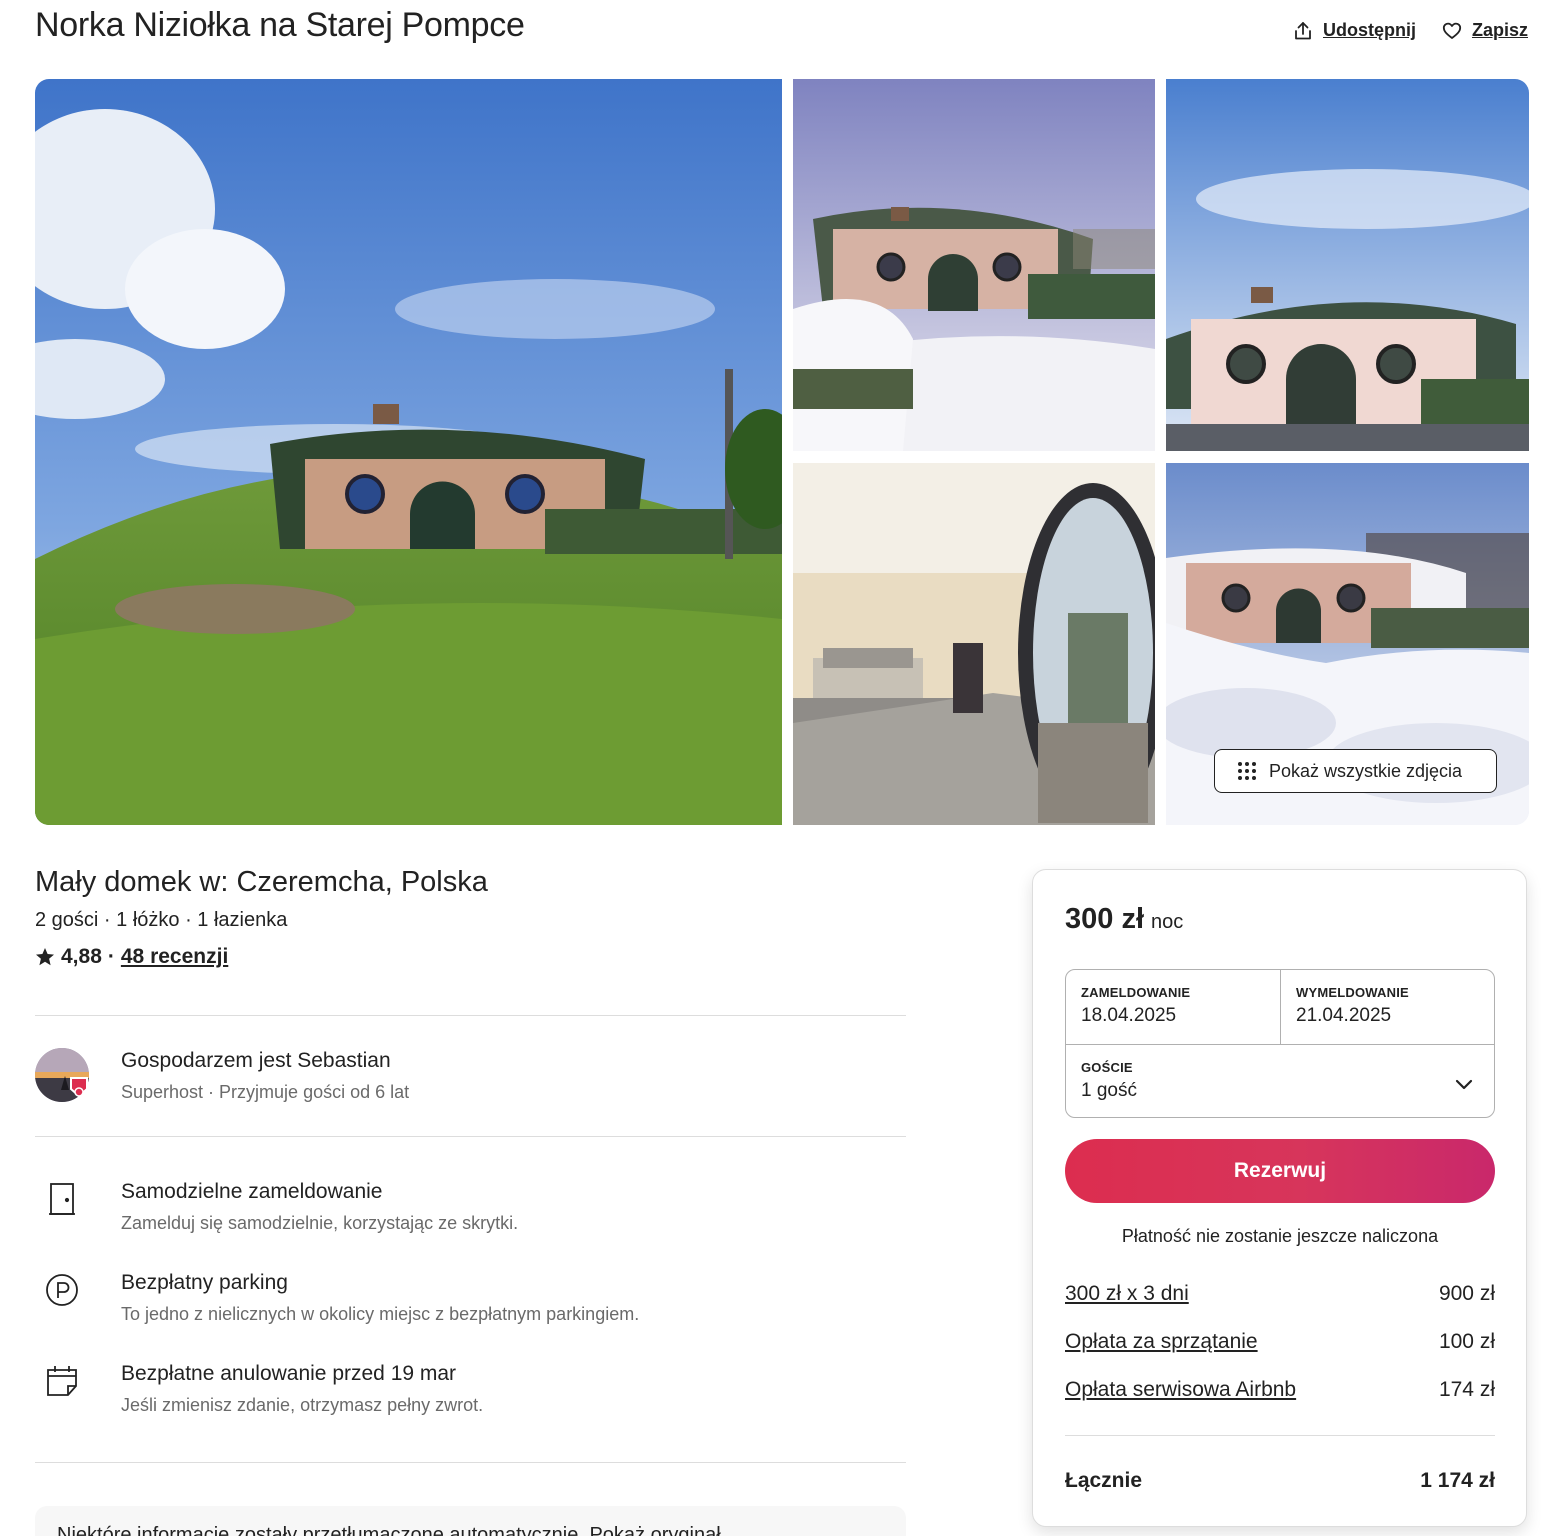 The height and width of the screenshot is (1536, 1552). What do you see at coordinates (1466, 1293) in the screenshot?
I see `price-line-value: 900 zł` at bounding box center [1466, 1293].